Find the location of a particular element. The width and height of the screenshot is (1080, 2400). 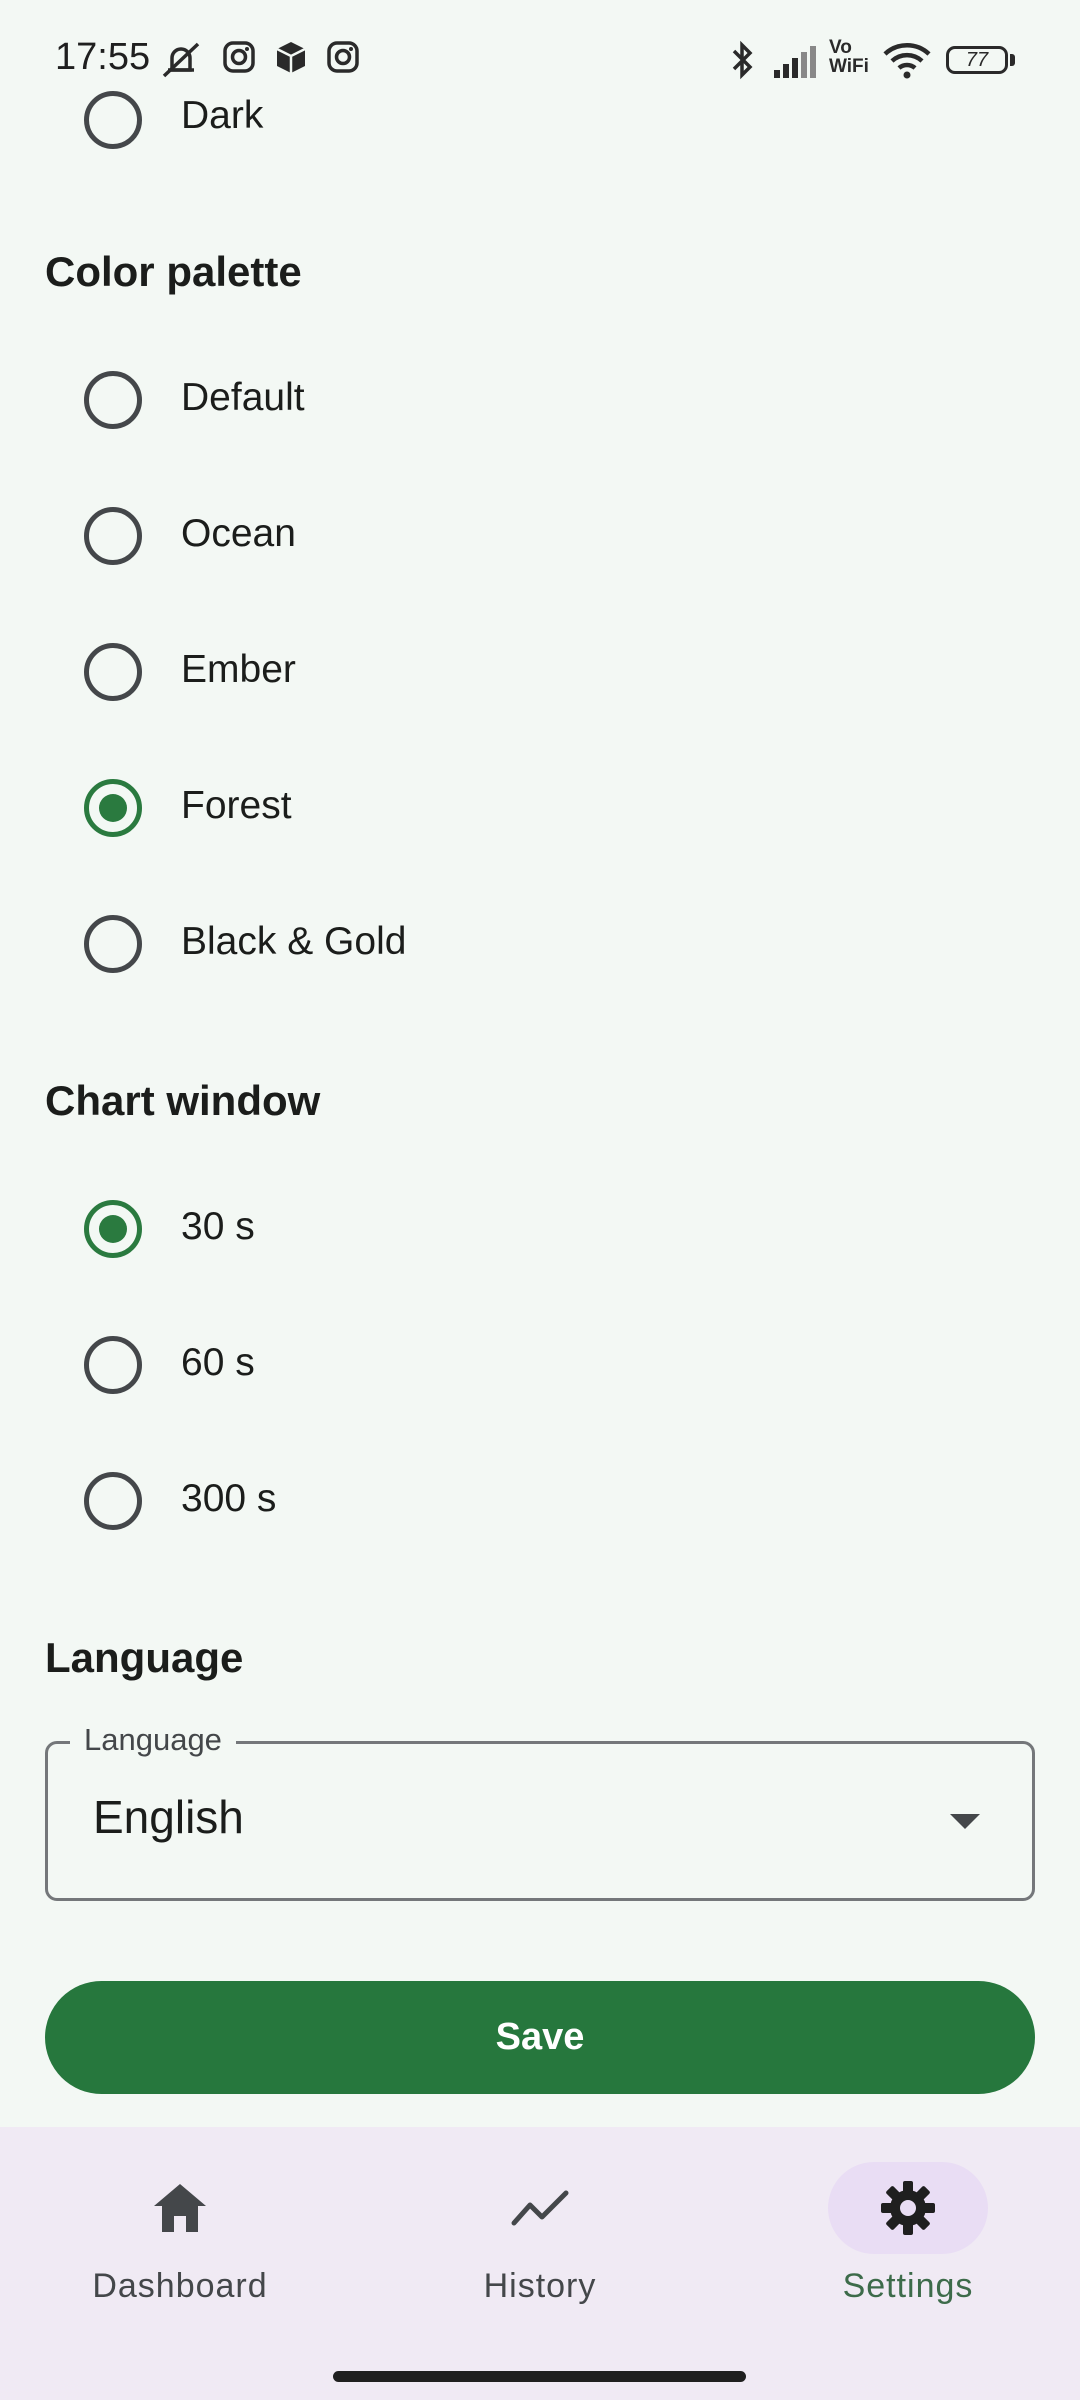

home-icon is located at coordinates (180, 2208).